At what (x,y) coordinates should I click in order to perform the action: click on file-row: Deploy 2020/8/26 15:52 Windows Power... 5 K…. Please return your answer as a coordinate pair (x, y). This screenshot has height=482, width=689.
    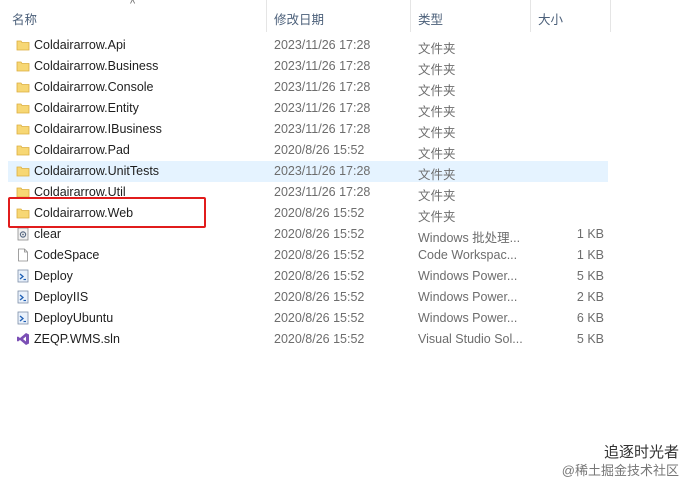
    Looking at the image, I should click on (308, 276).